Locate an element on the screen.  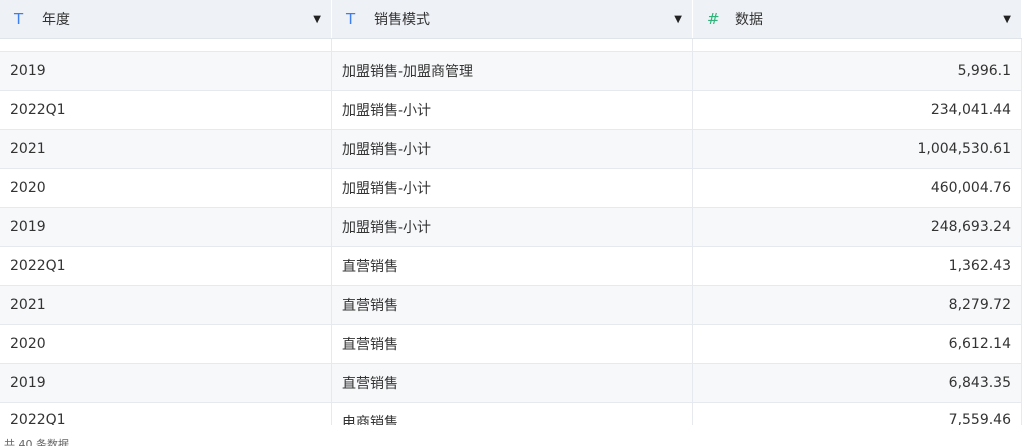
value-cell: 460,004.76 is located at coordinates (857, 188).